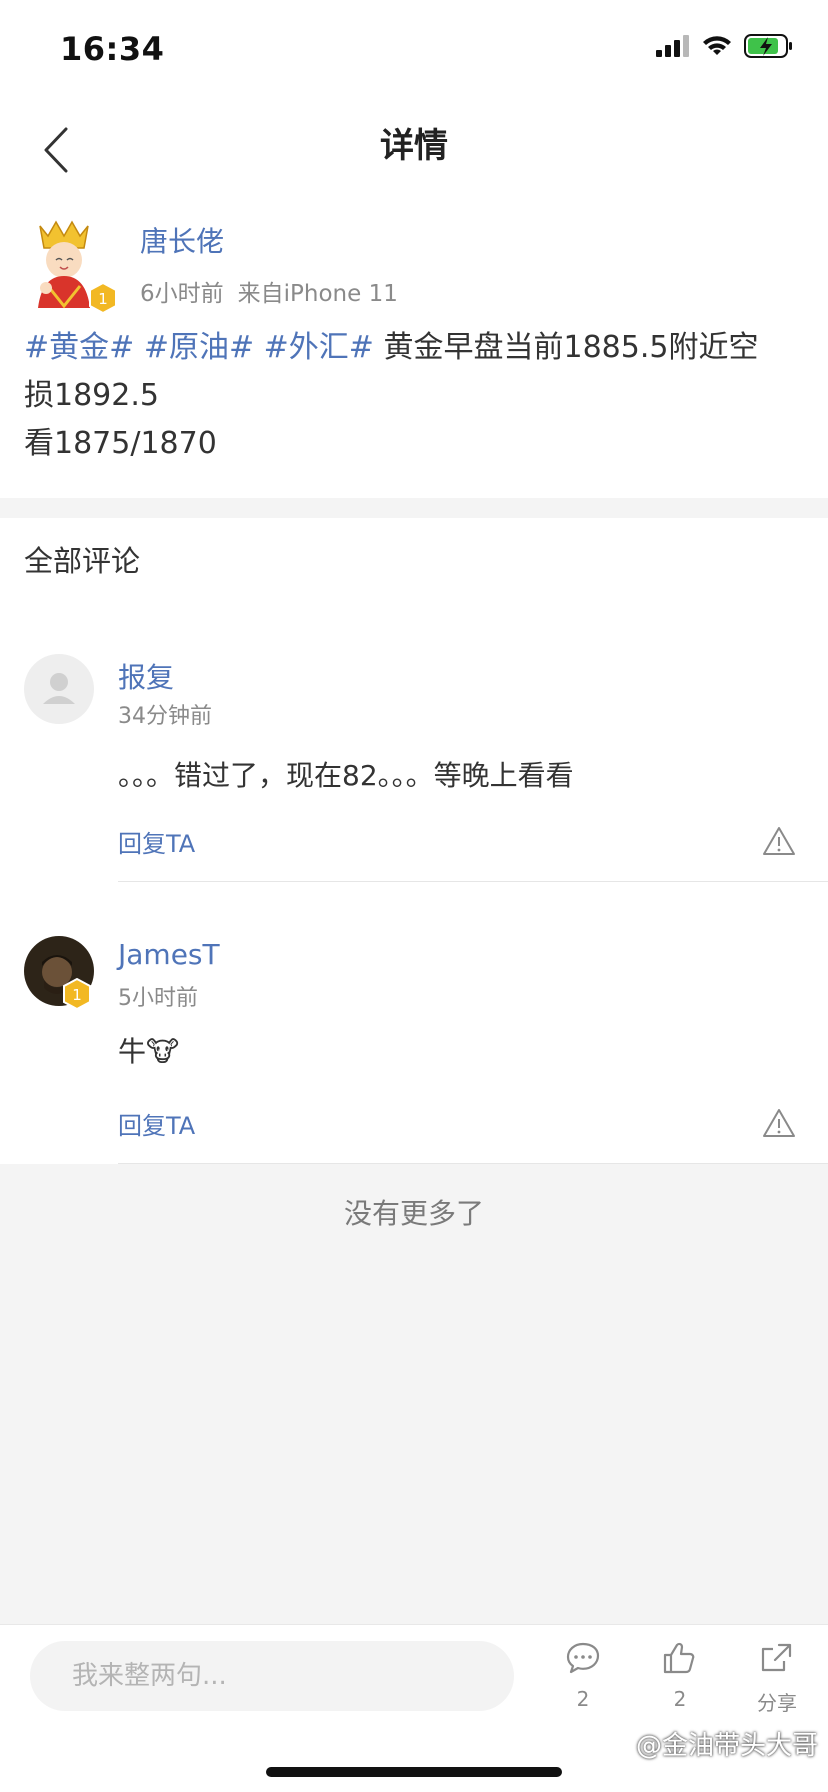  I want to click on wifi-icon, so click(717, 45).